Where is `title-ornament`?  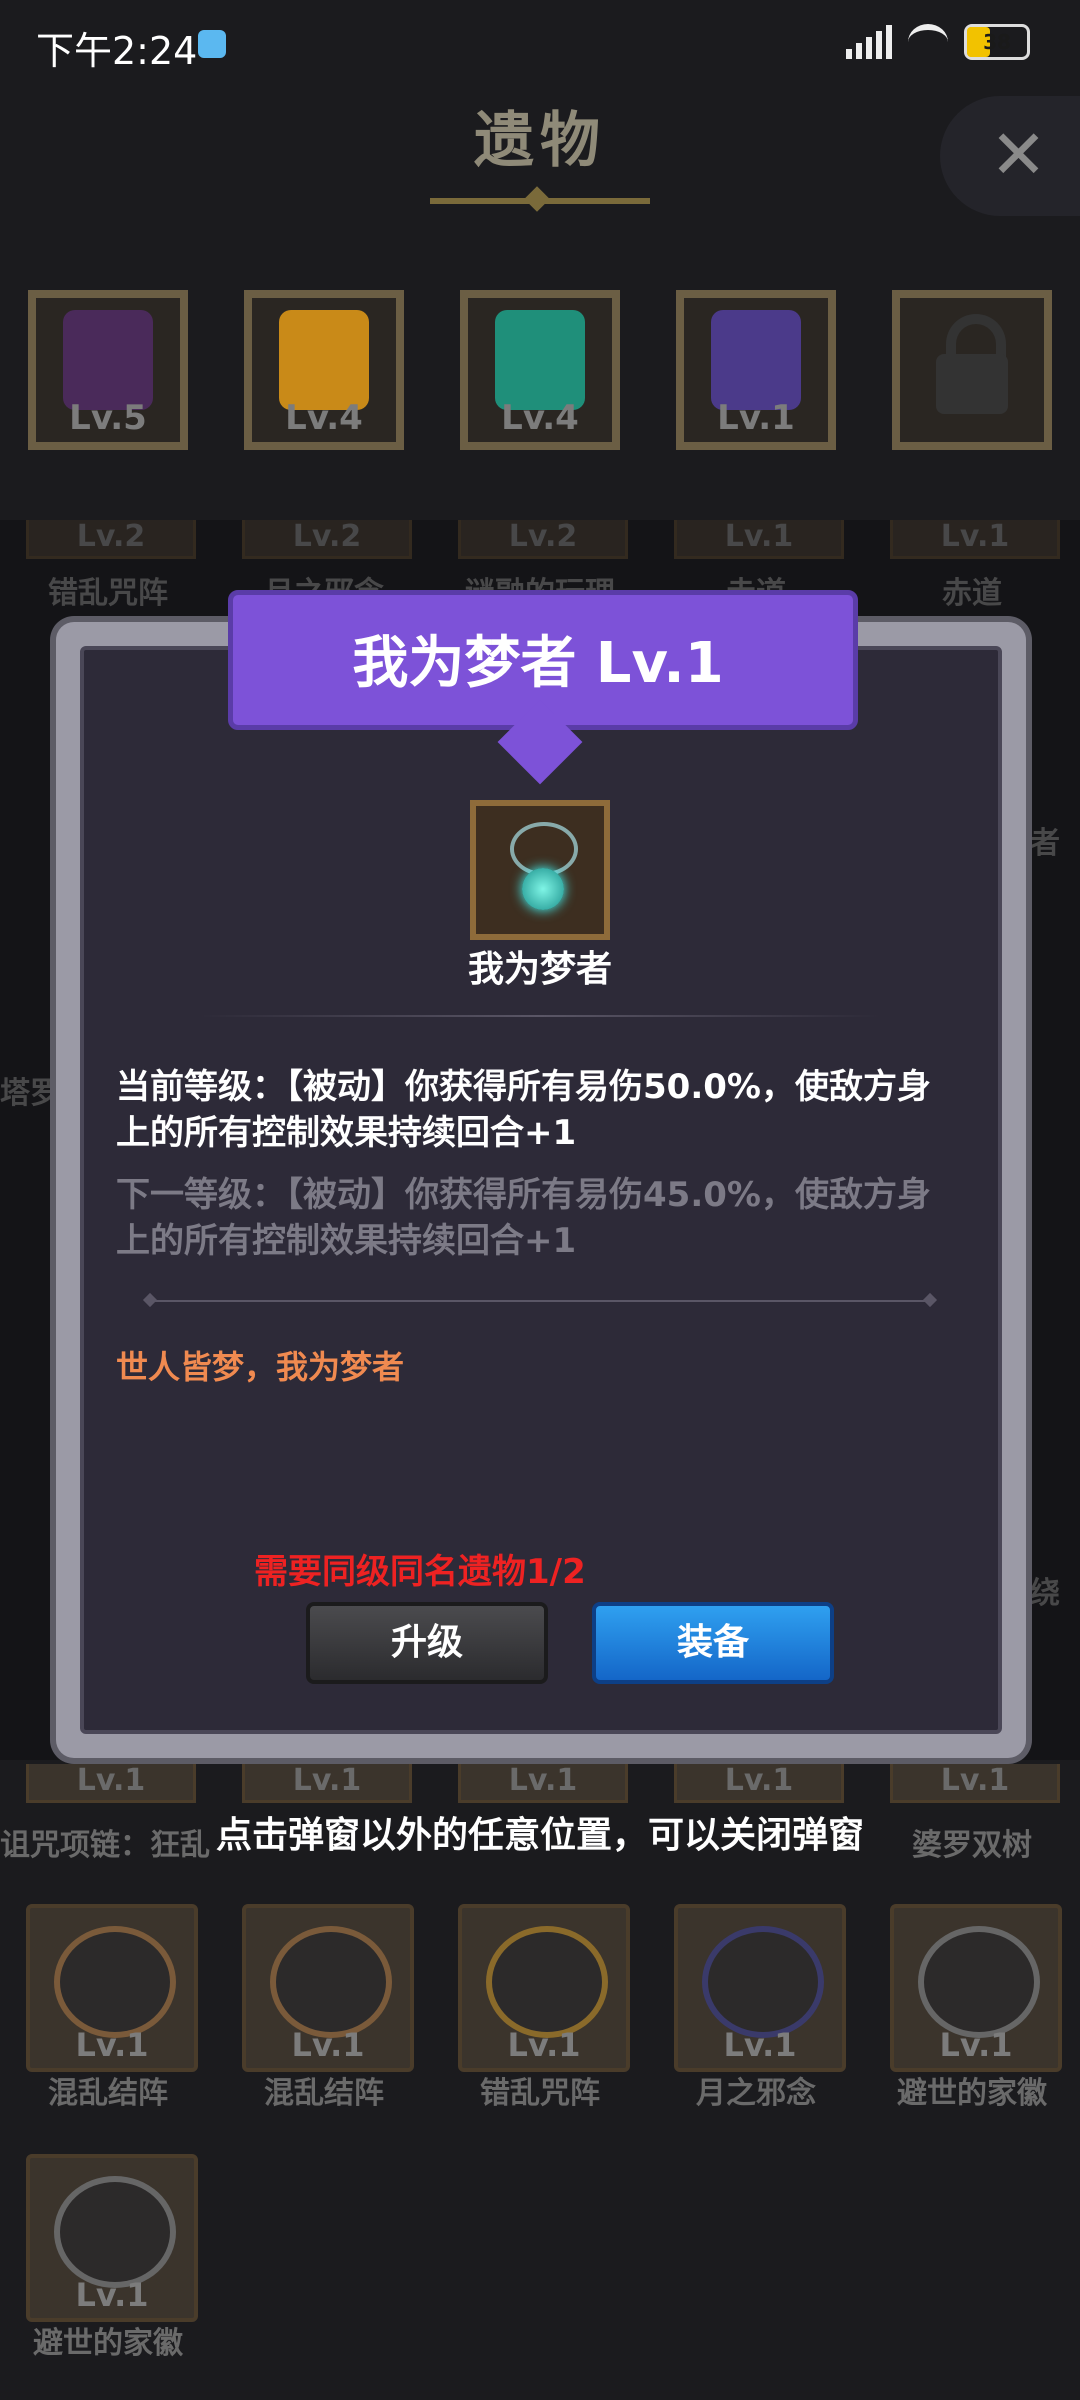
title-ornament is located at coordinates (540, 201).